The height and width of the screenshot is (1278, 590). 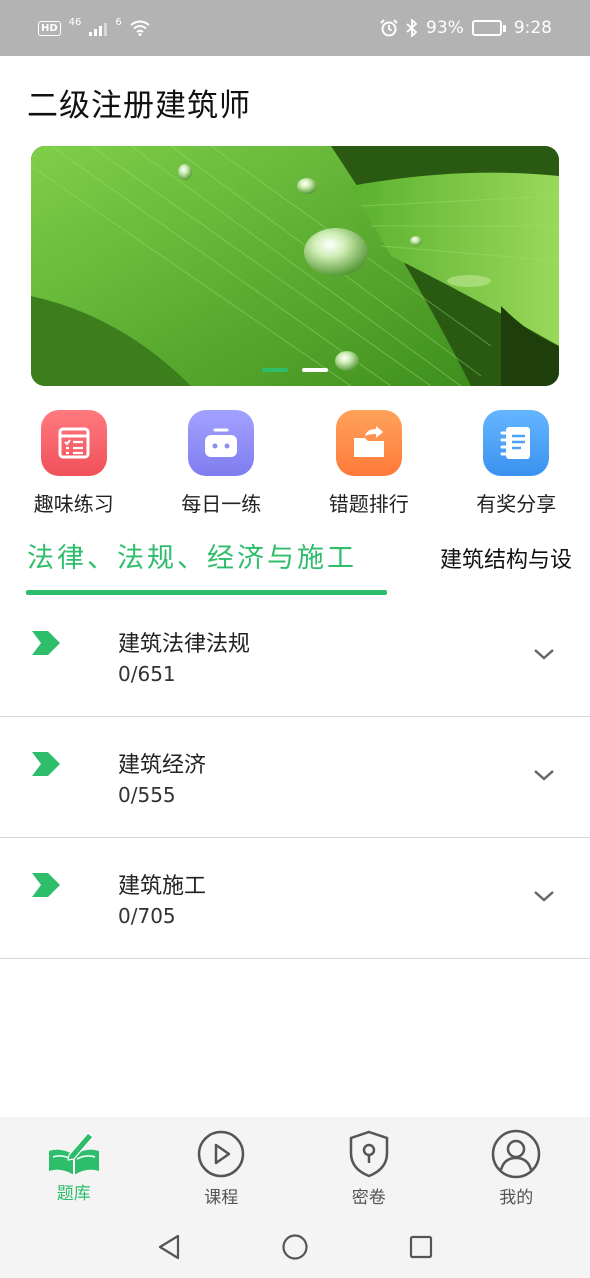 What do you see at coordinates (368, 1198) in the screenshot?
I see `nav-label: 密卷` at bounding box center [368, 1198].